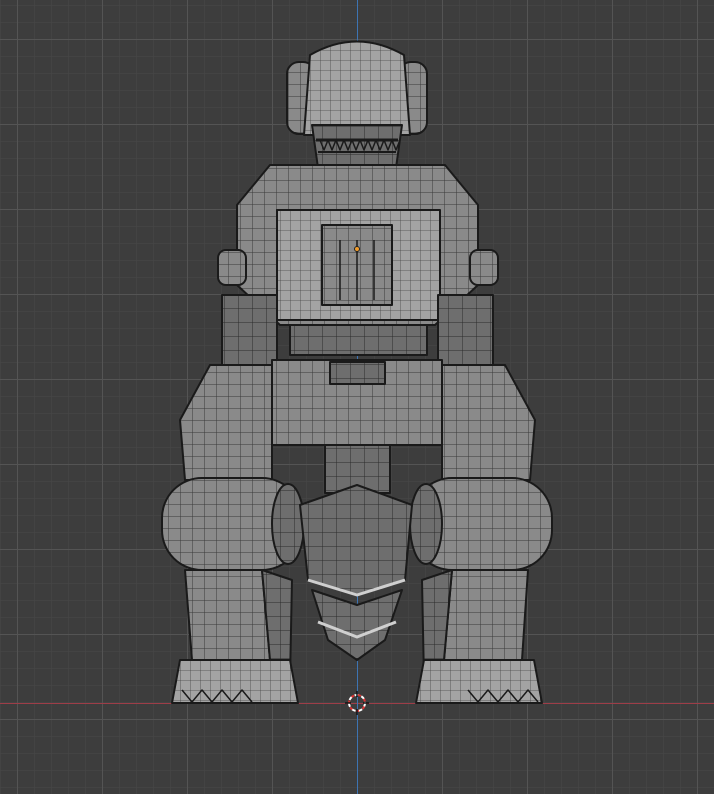 The image size is (714, 794). What do you see at coordinates (233, 524) in the screenshot?
I see `left-hip-joint` at bounding box center [233, 524].